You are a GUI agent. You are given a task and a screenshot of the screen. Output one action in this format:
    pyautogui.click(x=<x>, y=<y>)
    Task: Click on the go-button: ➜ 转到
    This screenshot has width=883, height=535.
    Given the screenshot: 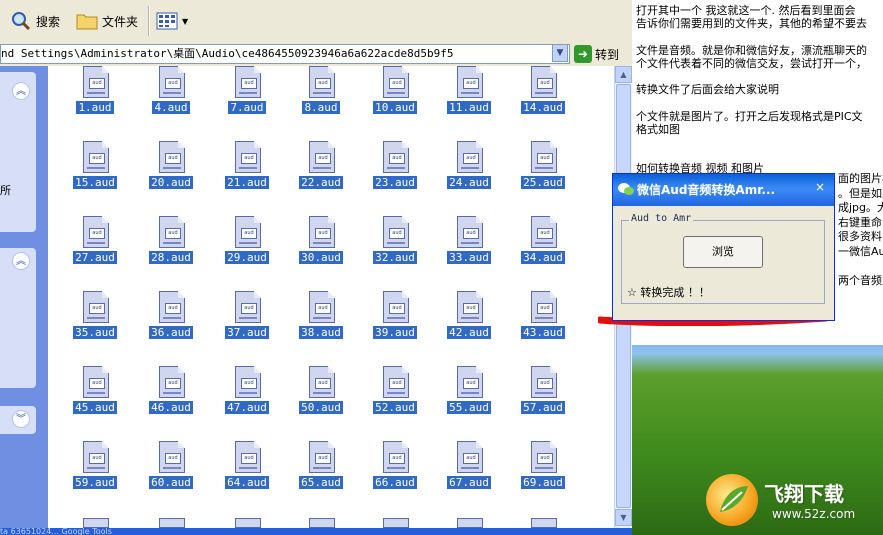 What is the action you would take?
    pyautogui.click(x=596, y=54)
    